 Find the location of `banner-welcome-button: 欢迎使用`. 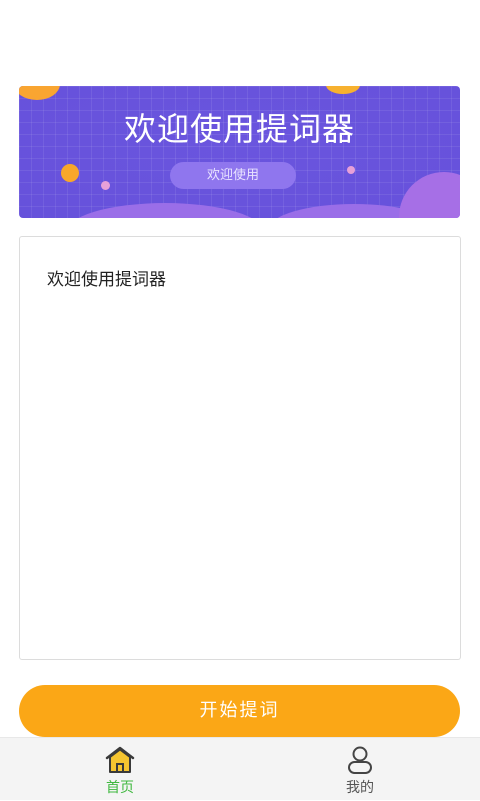

banner-welcome-button: 欢迎使用 is located at coordinates (233, 175).